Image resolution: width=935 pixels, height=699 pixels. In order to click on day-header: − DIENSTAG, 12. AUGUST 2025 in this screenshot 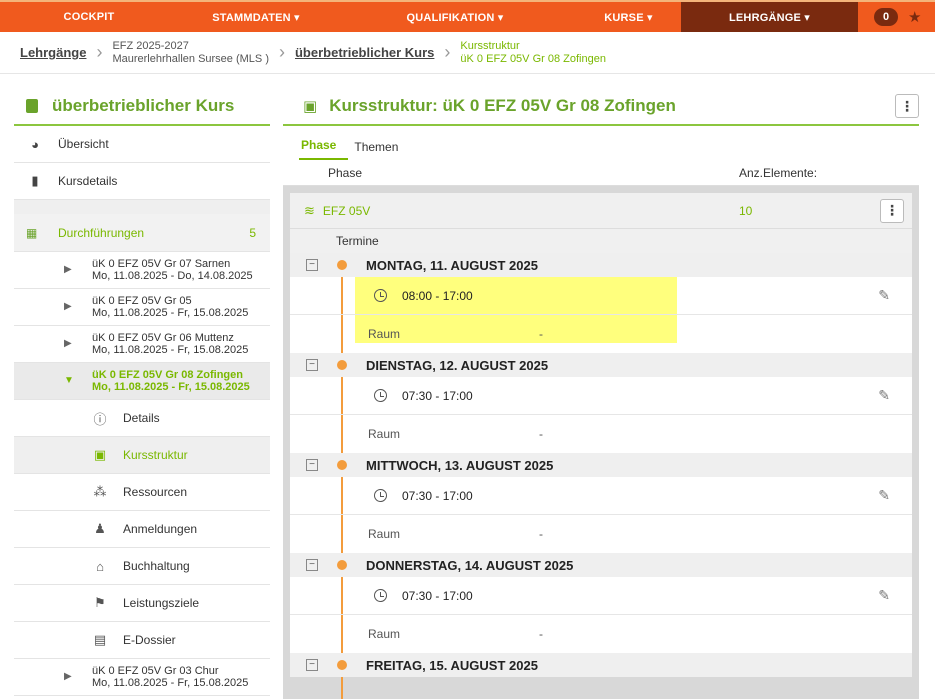, I will do `click(601, 365)`.